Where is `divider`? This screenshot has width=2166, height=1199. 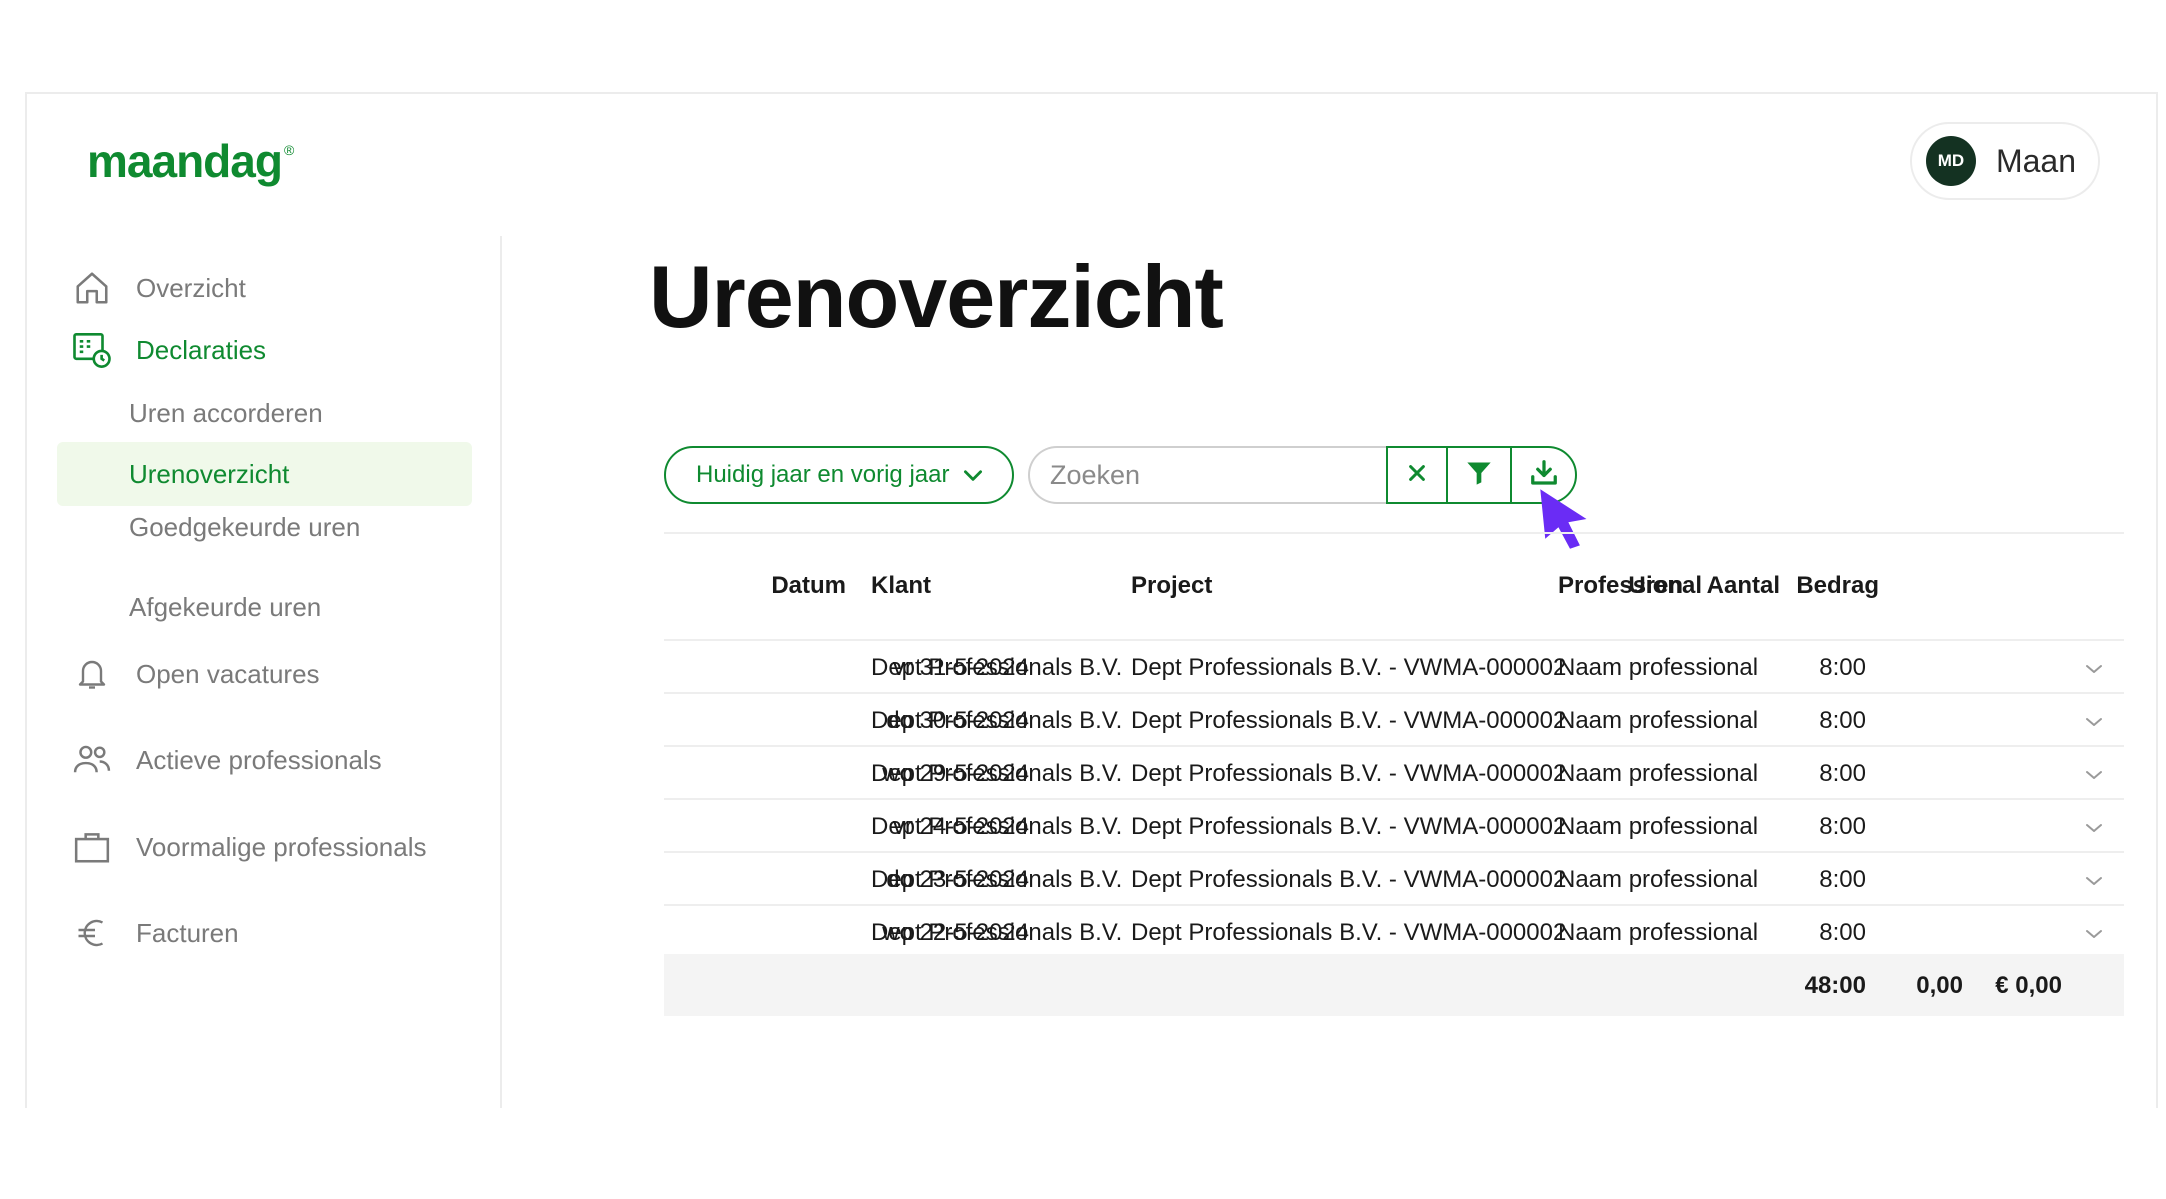 divider is located at coordinates (1394, 533).